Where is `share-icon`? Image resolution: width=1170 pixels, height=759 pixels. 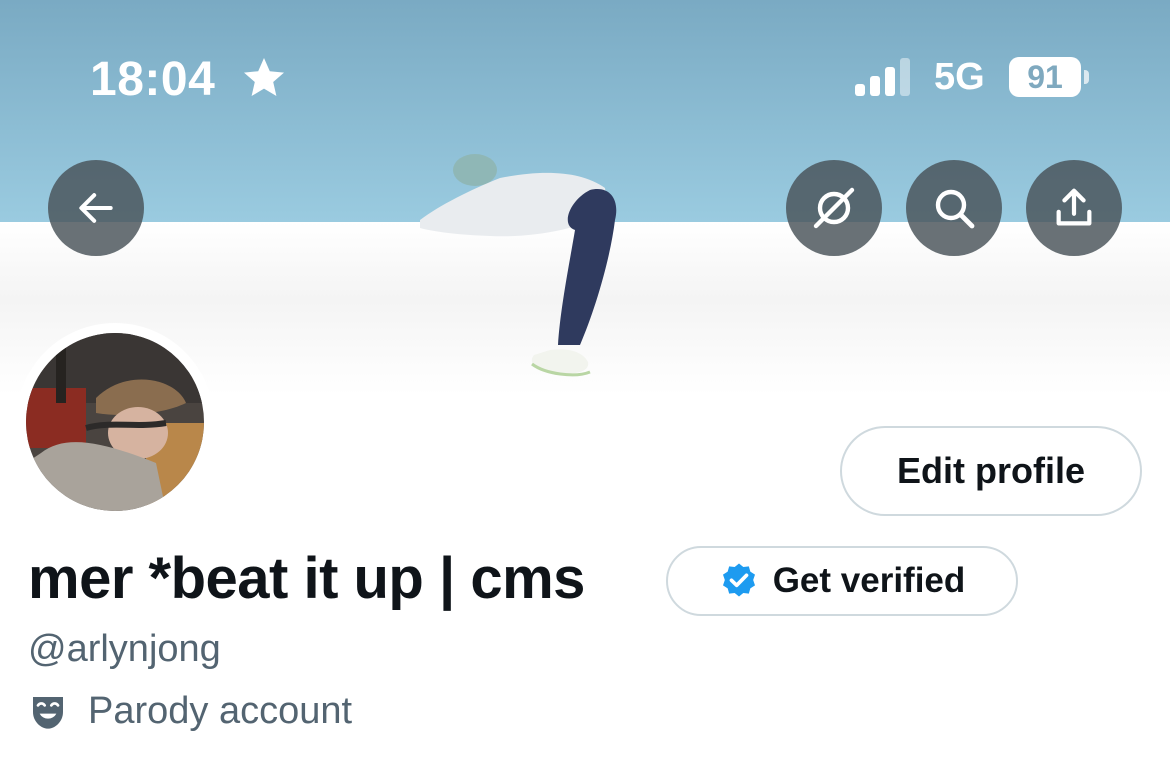 share-icon is located at coordinates (1074, 207).